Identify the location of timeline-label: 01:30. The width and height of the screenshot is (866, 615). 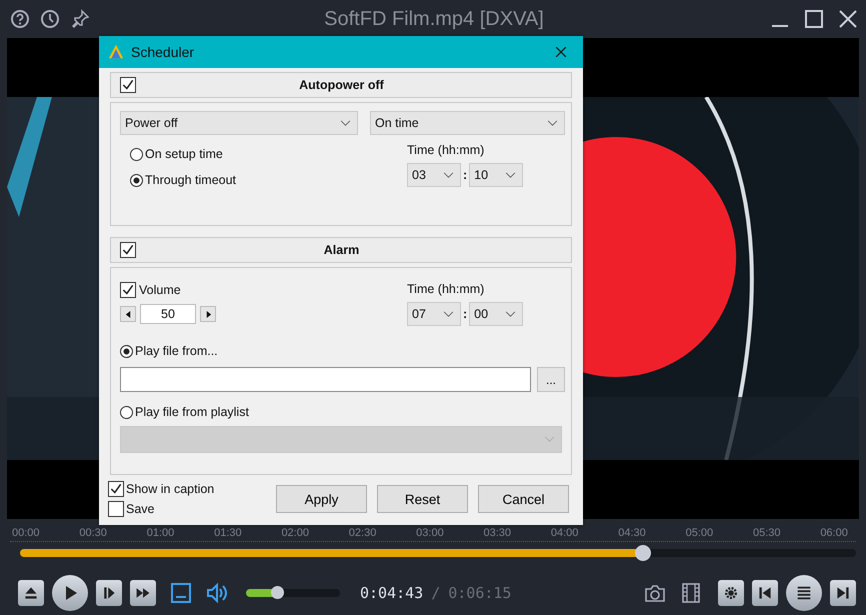
(228, 533).